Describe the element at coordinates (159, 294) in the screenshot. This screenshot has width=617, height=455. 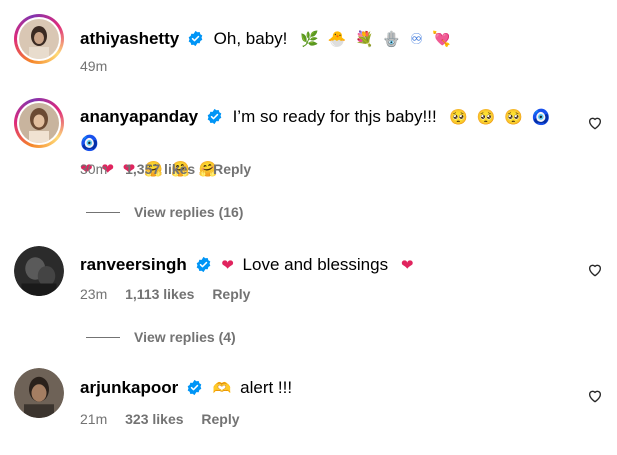
I see `likes-count: 1,113 likes` at that location.